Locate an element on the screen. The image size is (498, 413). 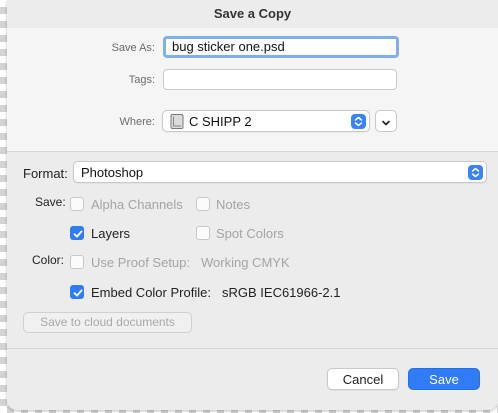
alpha-channels-label: Alpha Channels is located at coordinates (137, 204).